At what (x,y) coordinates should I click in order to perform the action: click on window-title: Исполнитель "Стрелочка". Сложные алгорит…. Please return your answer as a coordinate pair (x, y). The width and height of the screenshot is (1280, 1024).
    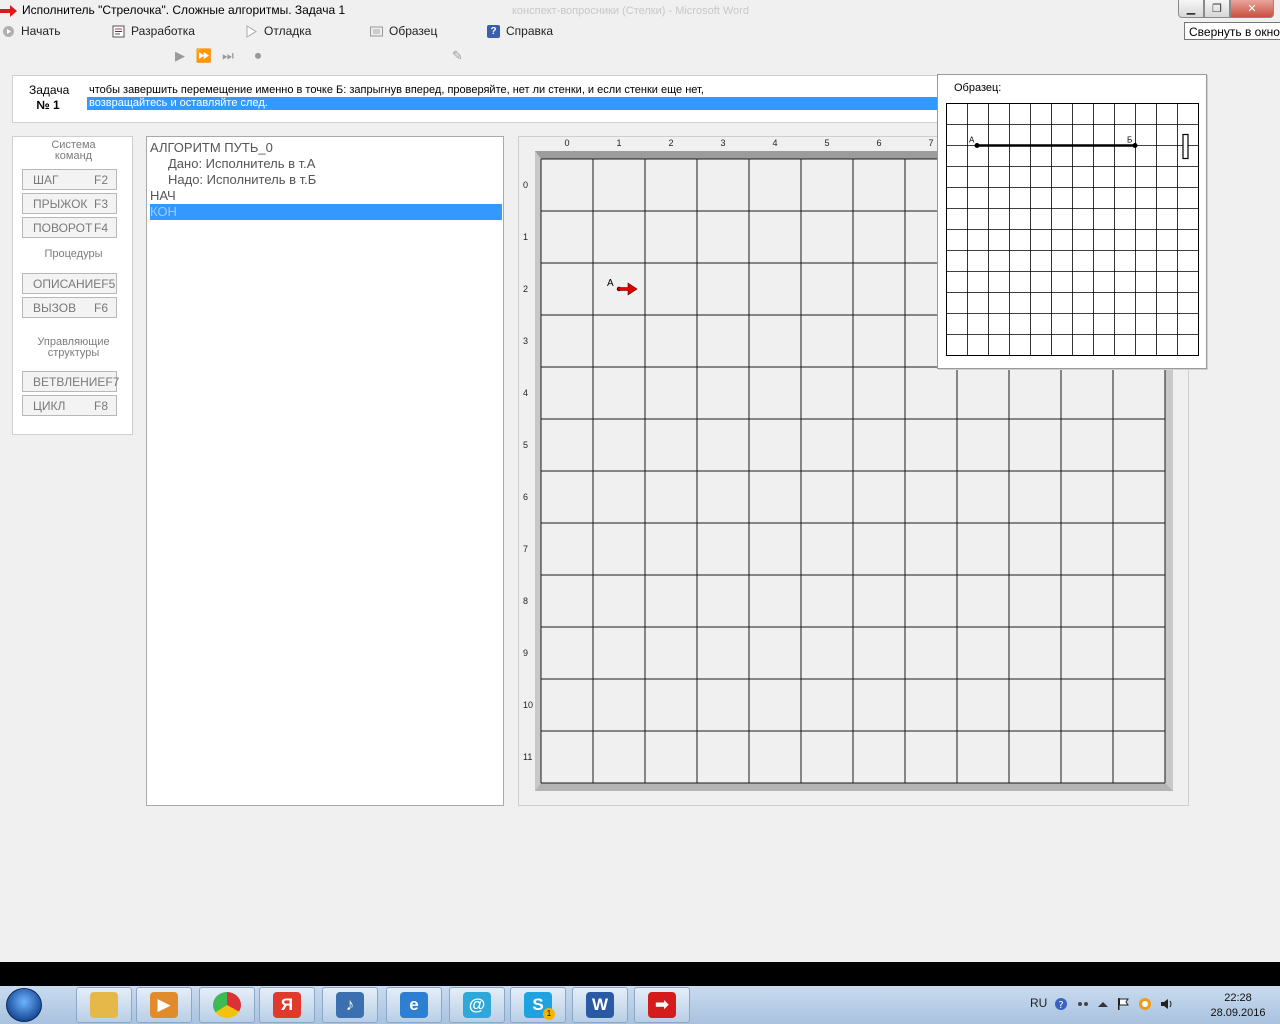
    Looking at the image, I should click on (184, 10).